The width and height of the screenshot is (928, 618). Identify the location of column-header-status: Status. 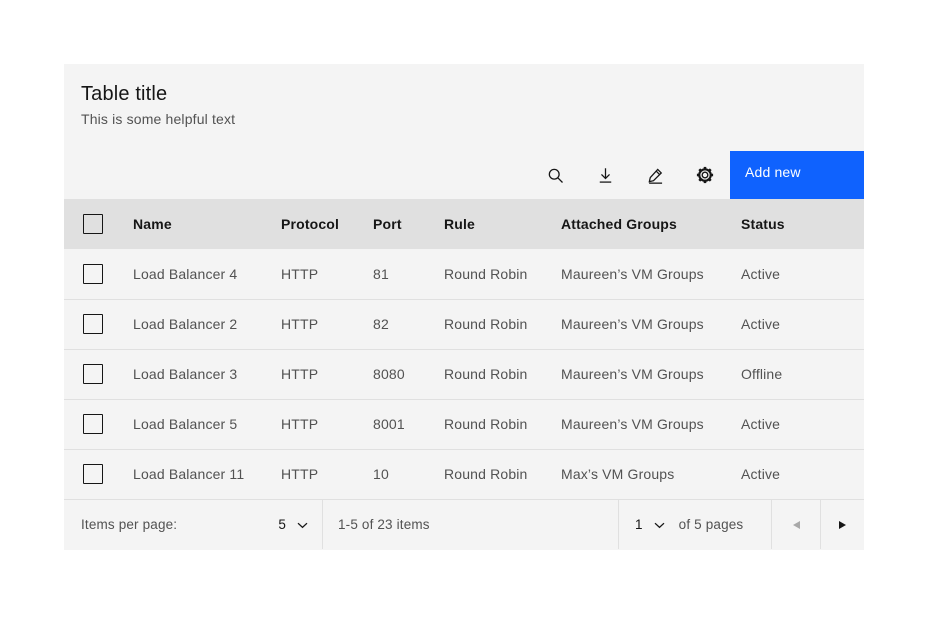
(802, 224).